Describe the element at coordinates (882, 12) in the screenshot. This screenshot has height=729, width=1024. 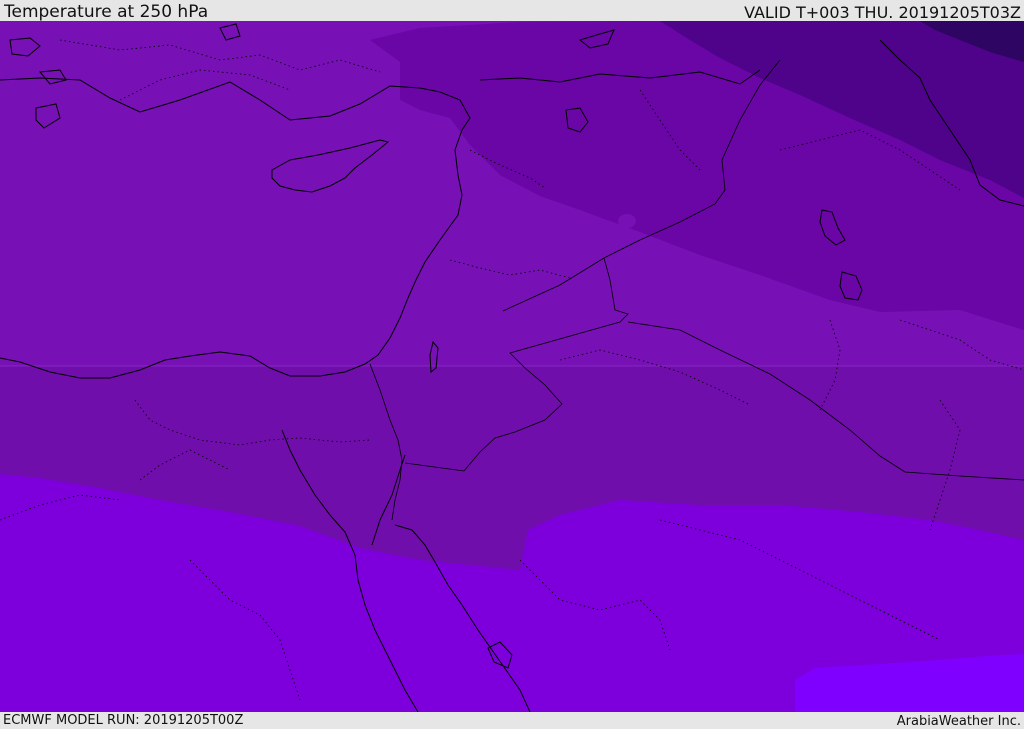
I see `valid-time: VALID T+003 THU. 20191205T03Z` at that location.